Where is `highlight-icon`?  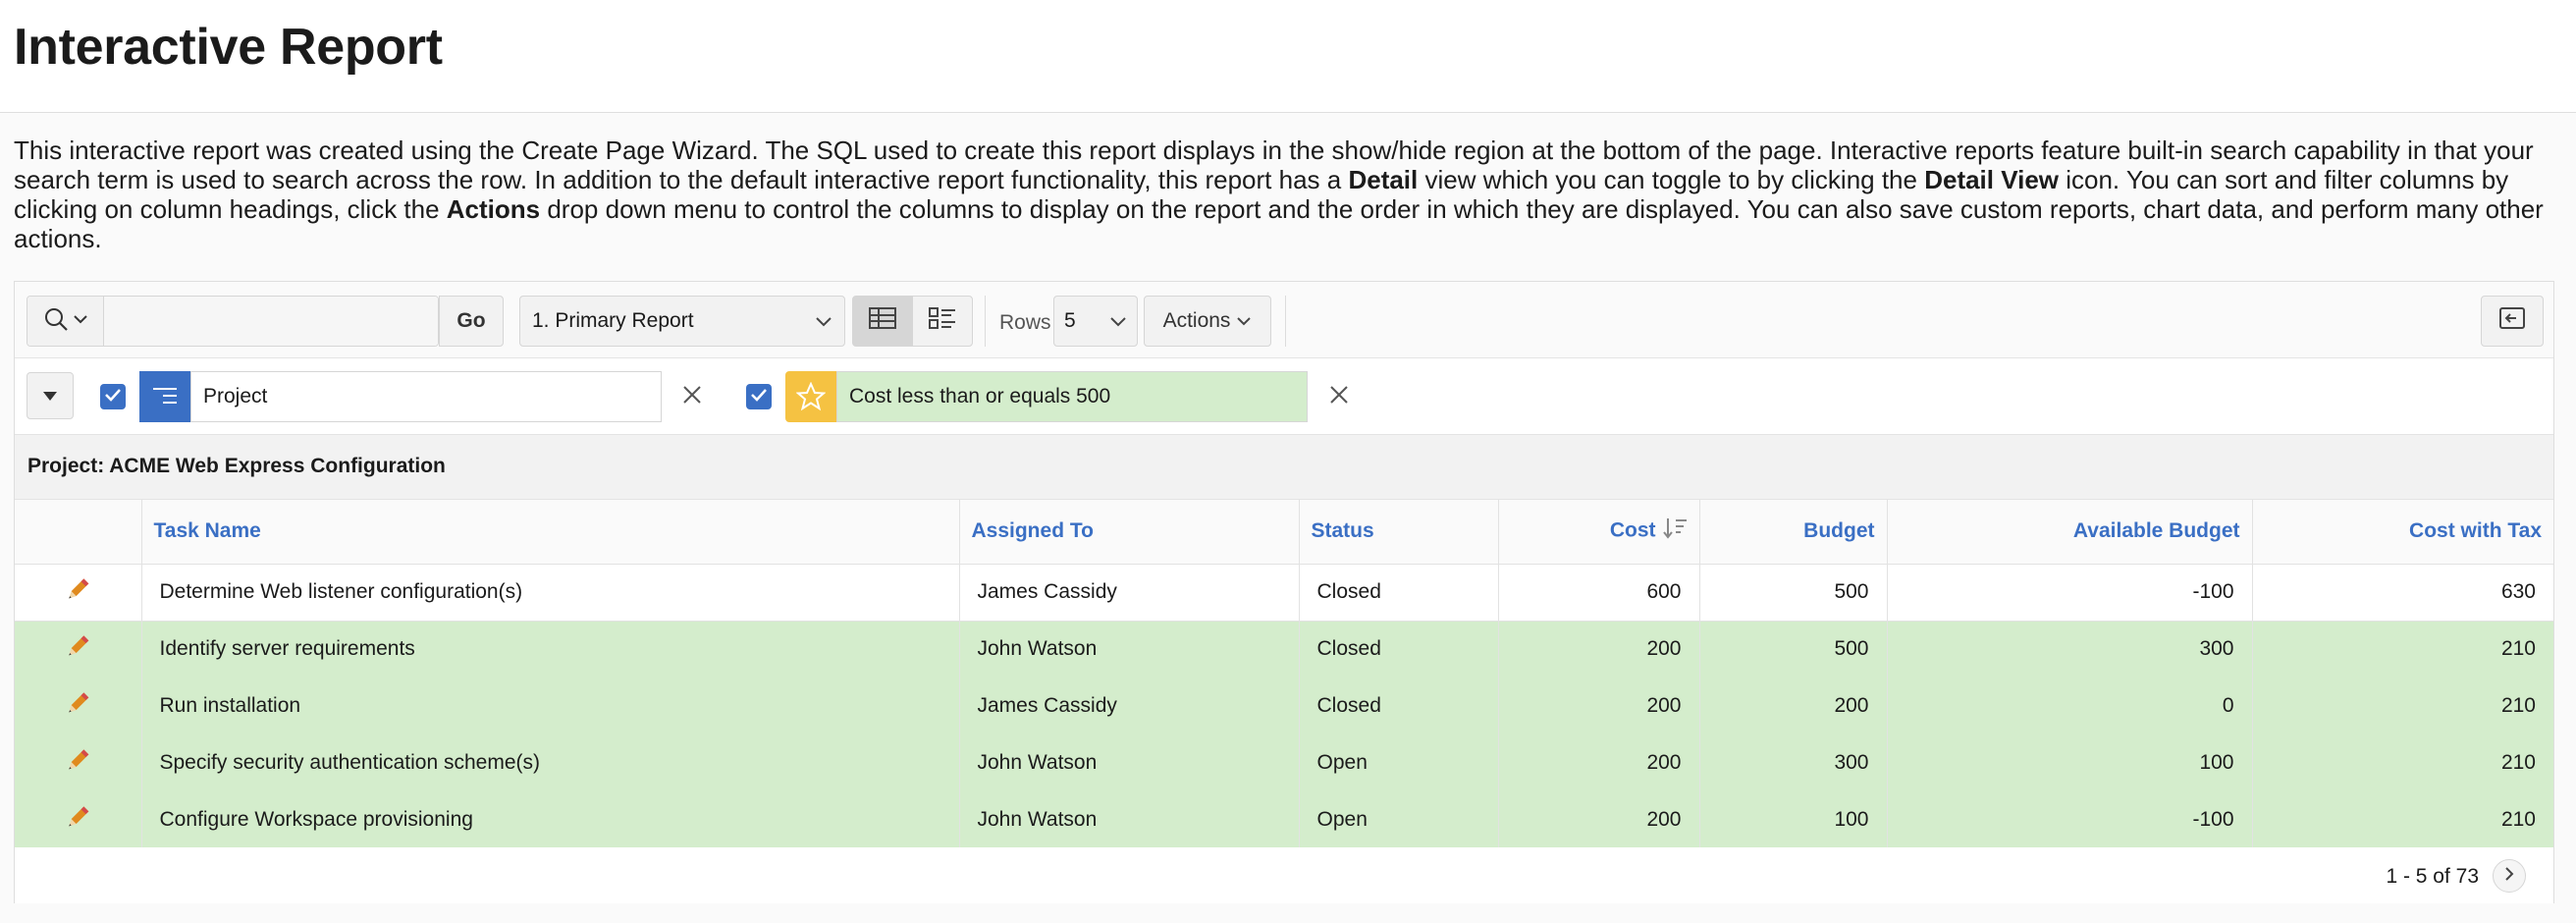 highlight-icon is located at coordinates (810, 396).